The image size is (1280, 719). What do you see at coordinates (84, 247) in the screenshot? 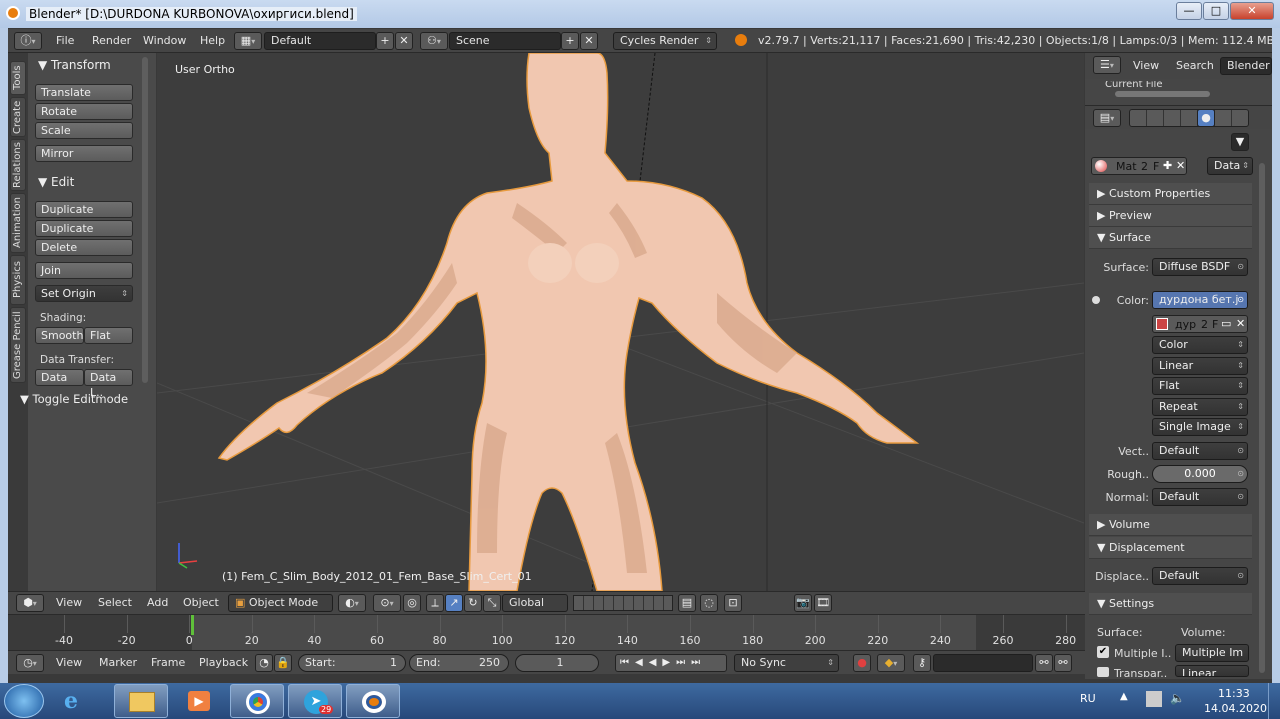
I see `delete-button: Delete` at bounding box center [84, 247].